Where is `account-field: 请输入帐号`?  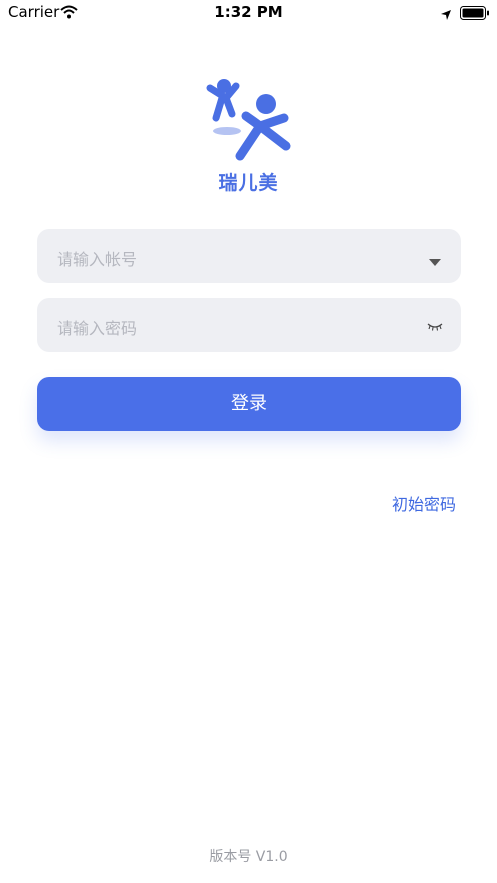
account-field: 请输入帐号 is located at coordinates (249, 256).